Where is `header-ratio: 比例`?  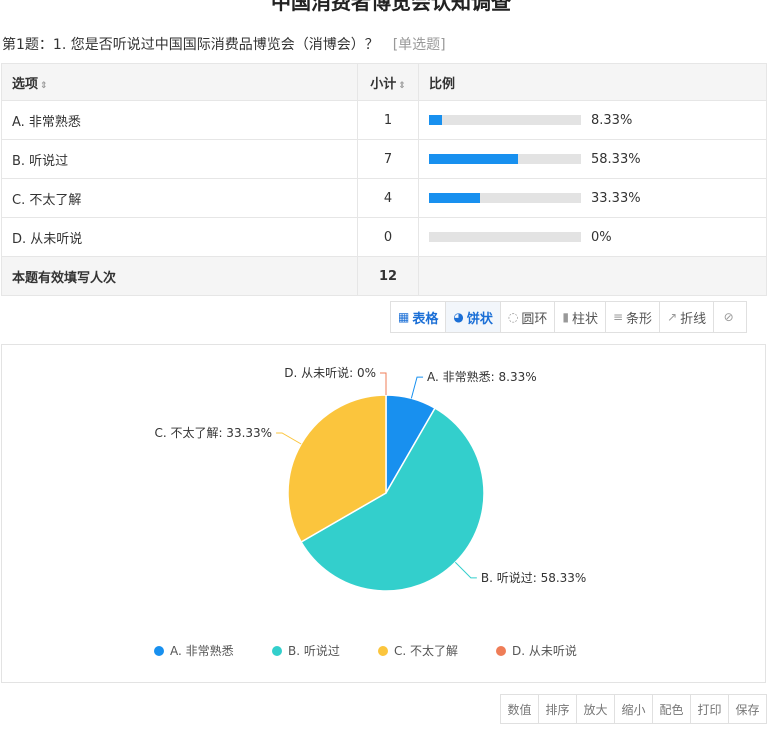
header-ratio: 比例 is located at coordinates (592, 82).